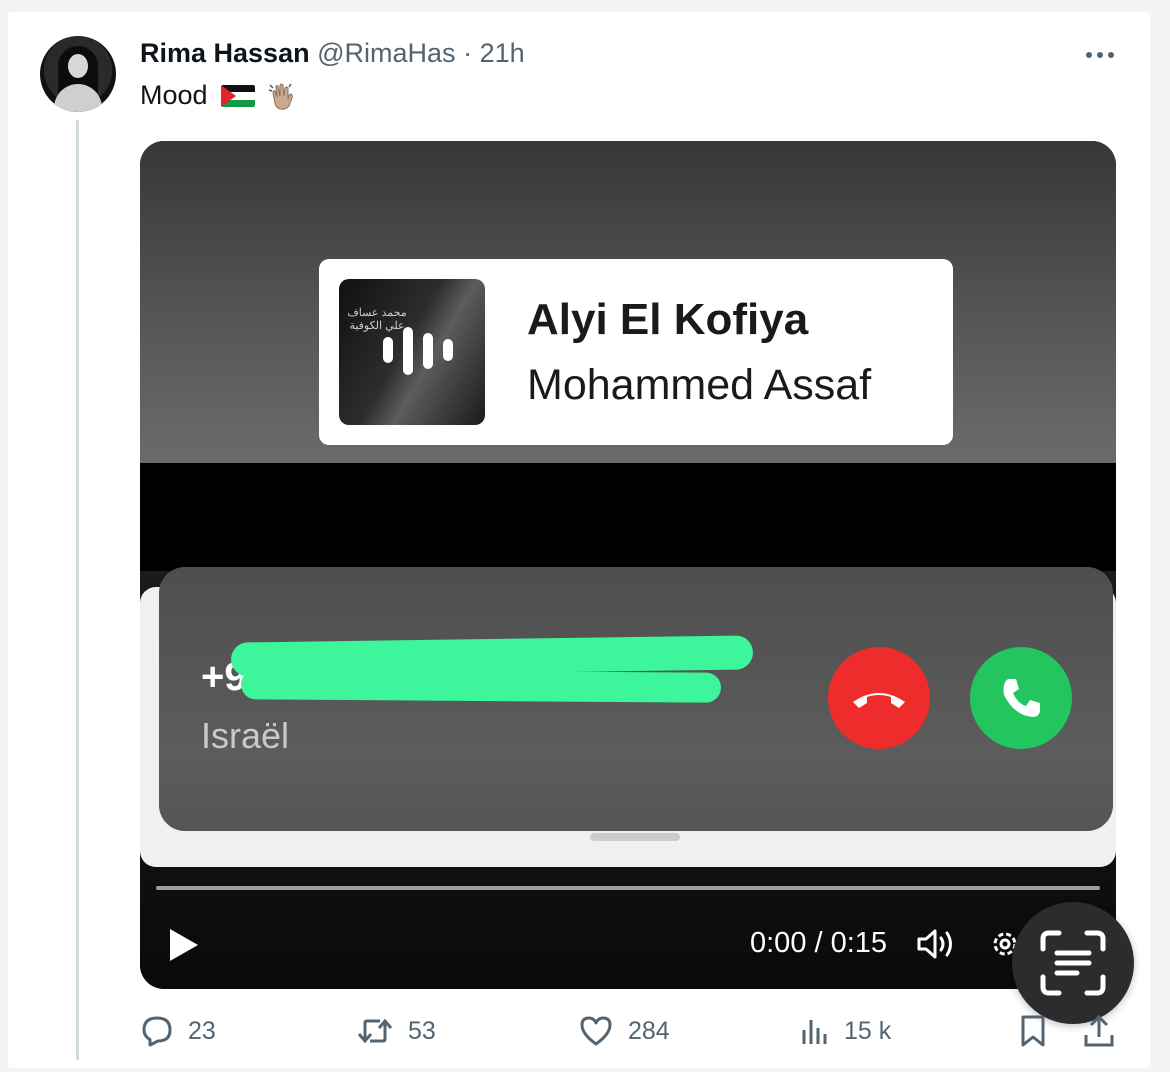 This screenshot has height=1072, width=1170. What do you see at coordinates (77, 590) in the screenshot?
I see `thread-line` at bounding box center [77, 590].